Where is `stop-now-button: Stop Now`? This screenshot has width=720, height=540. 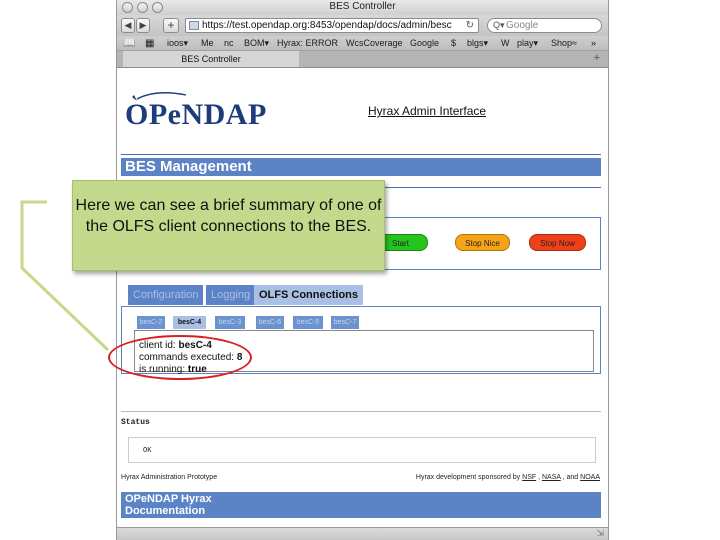 stop-now-button: Stop Now is located at coordinates (557, 242).